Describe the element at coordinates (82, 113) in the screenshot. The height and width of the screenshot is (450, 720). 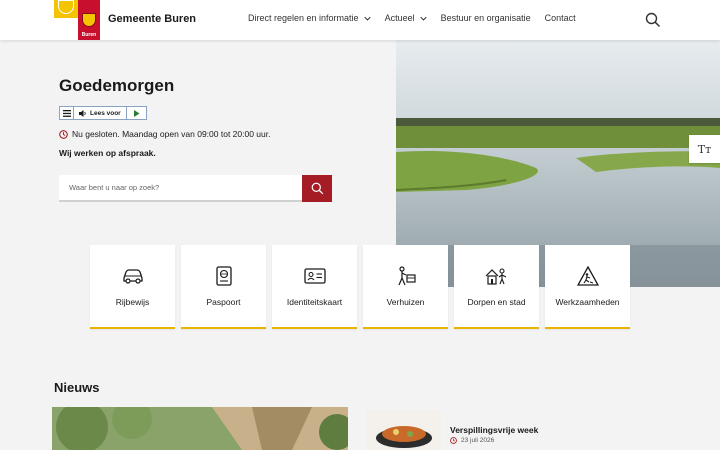
I see `speaker-icon` at that location.